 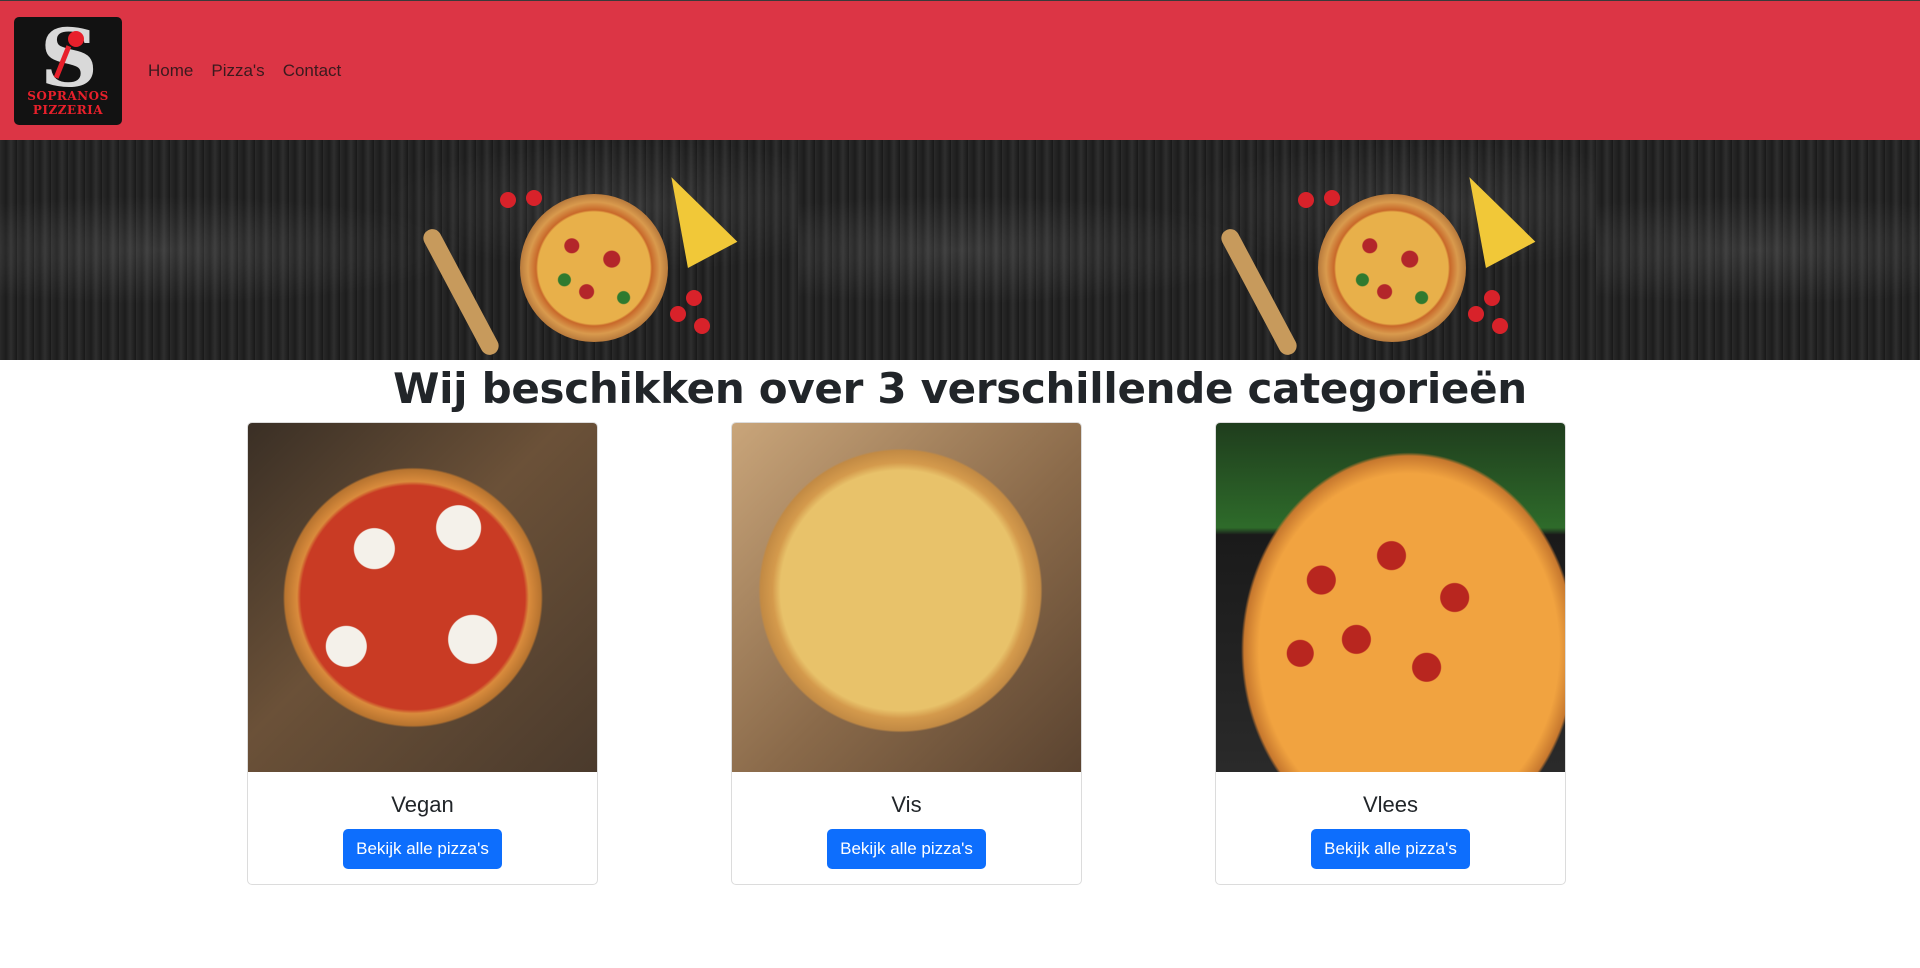 What do you see at coordinates (1390, 804) in the screenshot?
I see `card-title: Vlees` at bounding box center [1390, 804].